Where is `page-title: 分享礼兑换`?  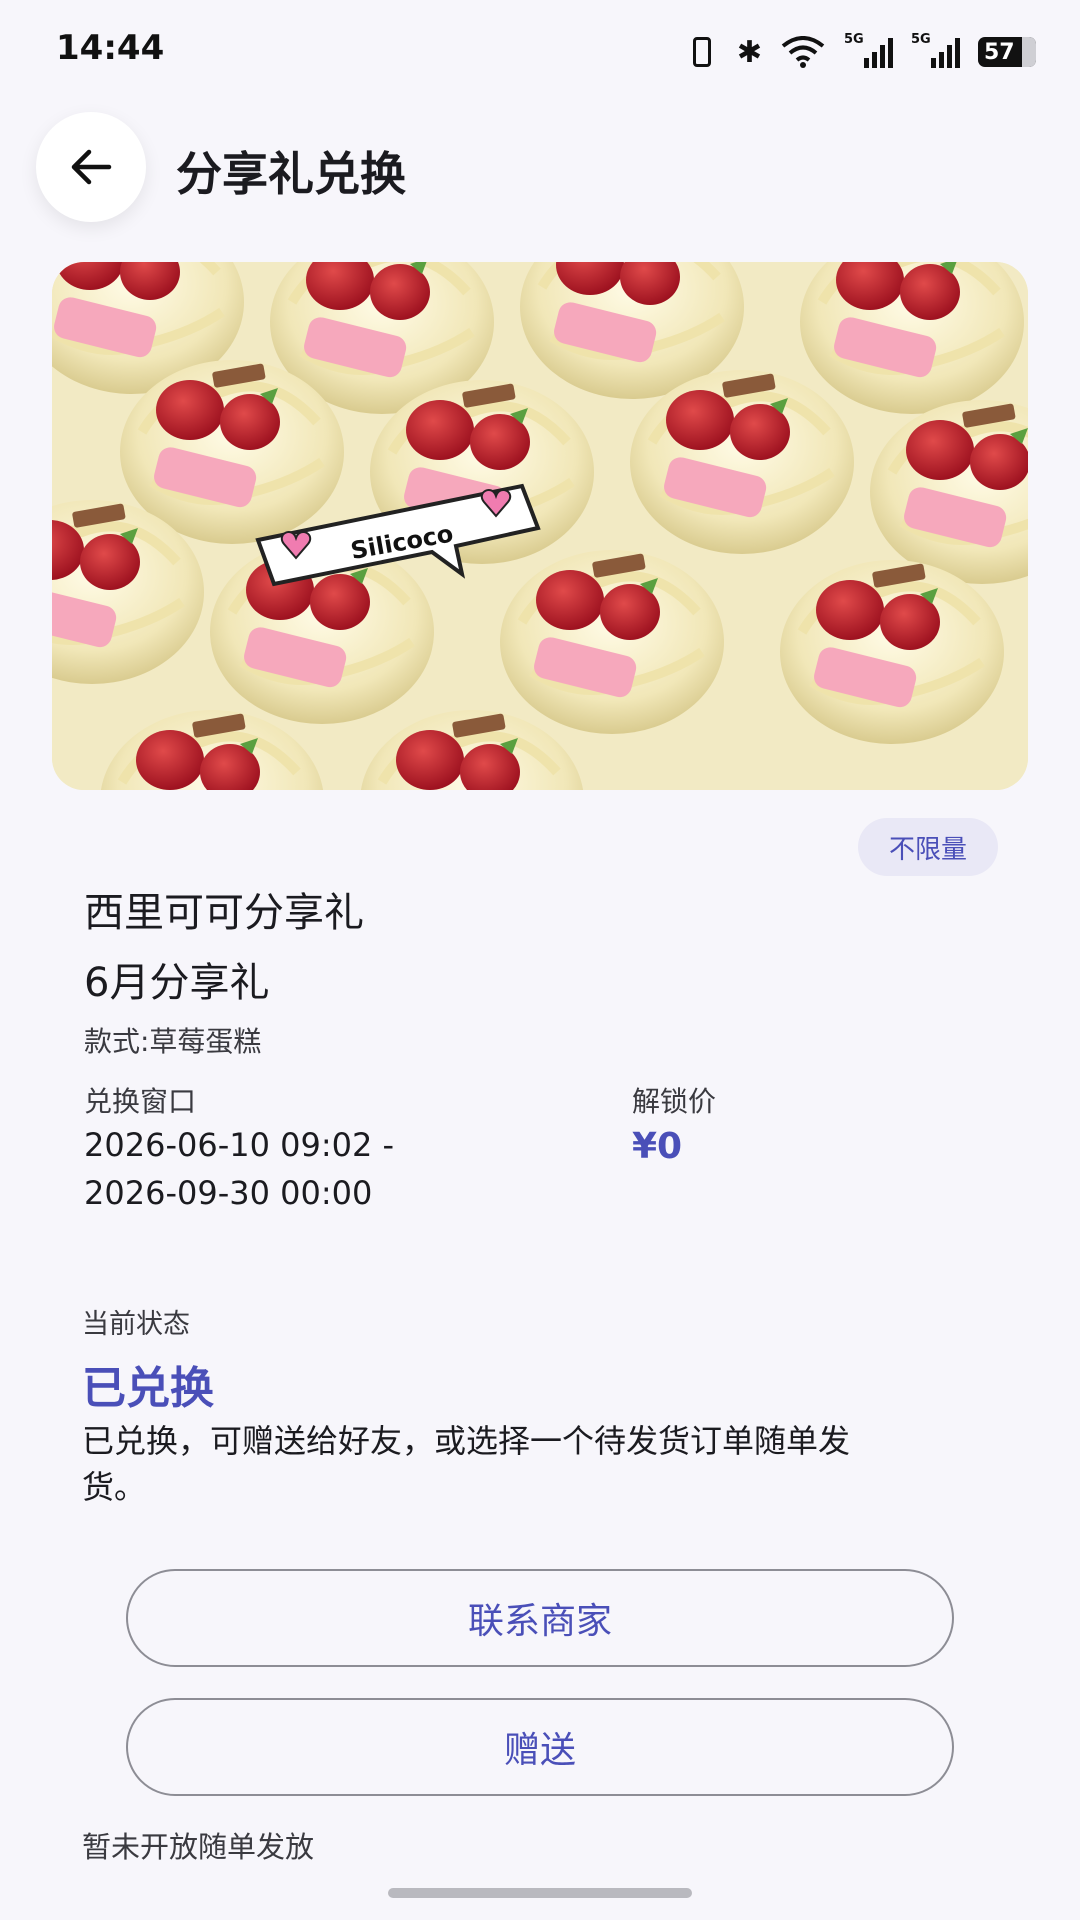
page-title: 分享礼兑换 is located at coordinates (291, 174).